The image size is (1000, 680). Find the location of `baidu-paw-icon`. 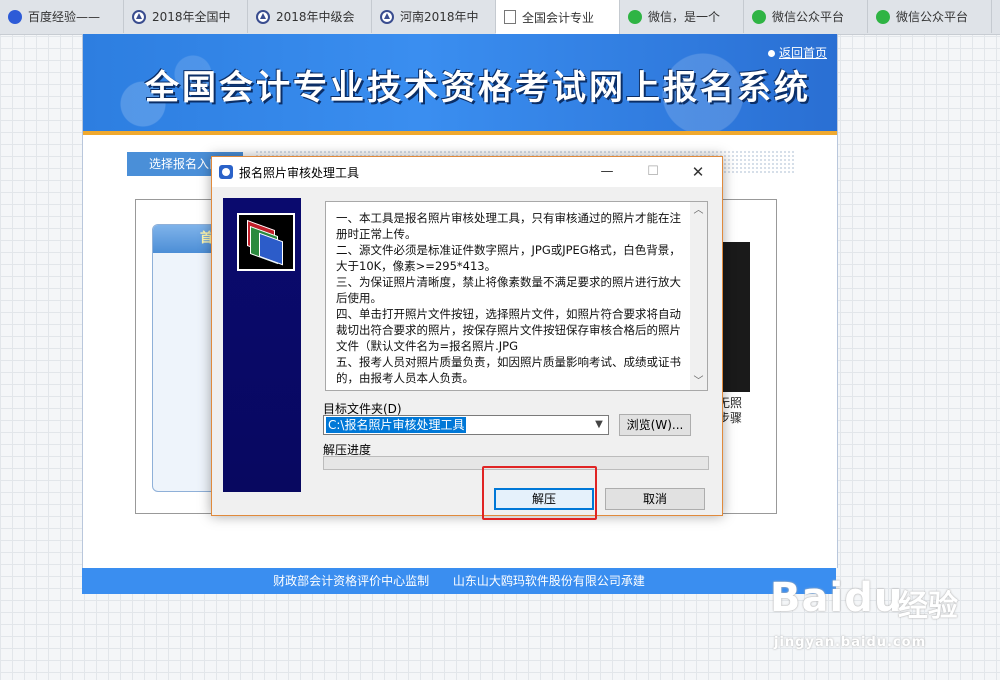

baidu-paw-icon is located at coordinates (15, 16).